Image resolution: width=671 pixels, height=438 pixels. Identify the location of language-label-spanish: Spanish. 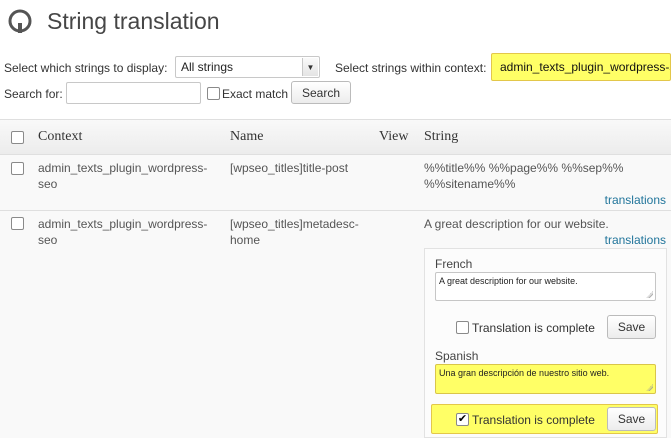
(457, 356).